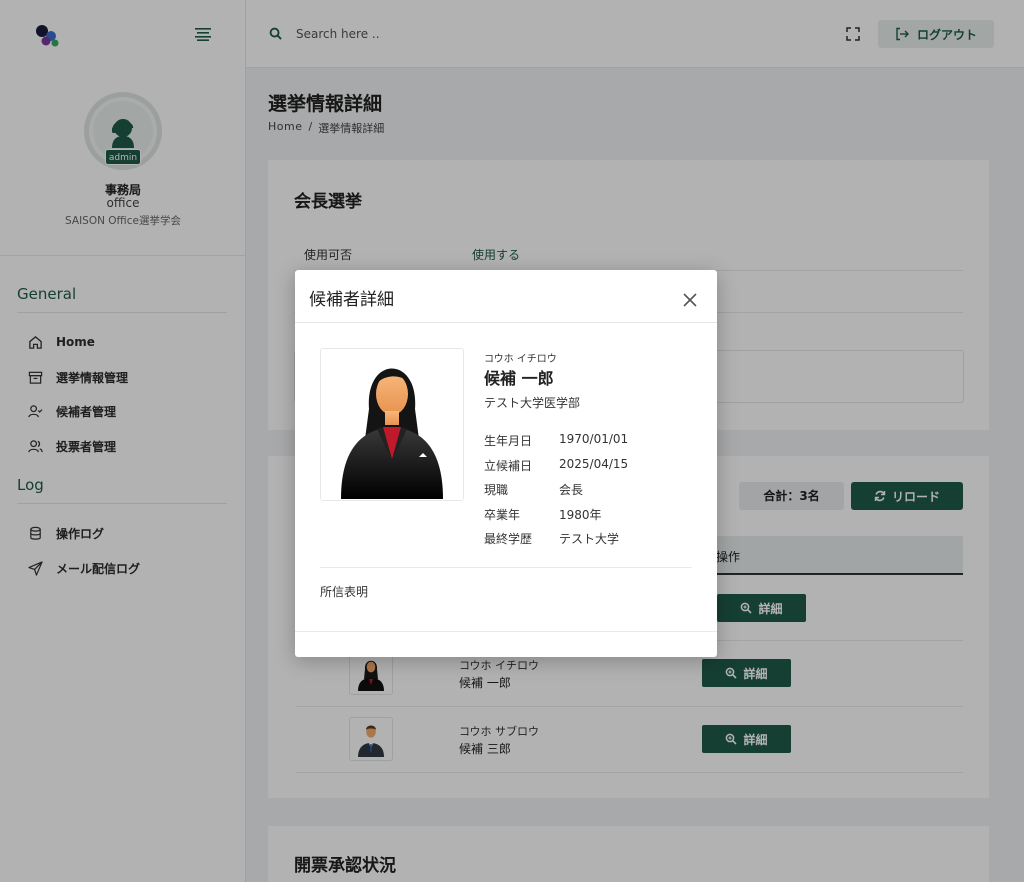 This screenshot has height=882, width=1024. I want to click on info-value: 2025/04/15, so click(594, 464).